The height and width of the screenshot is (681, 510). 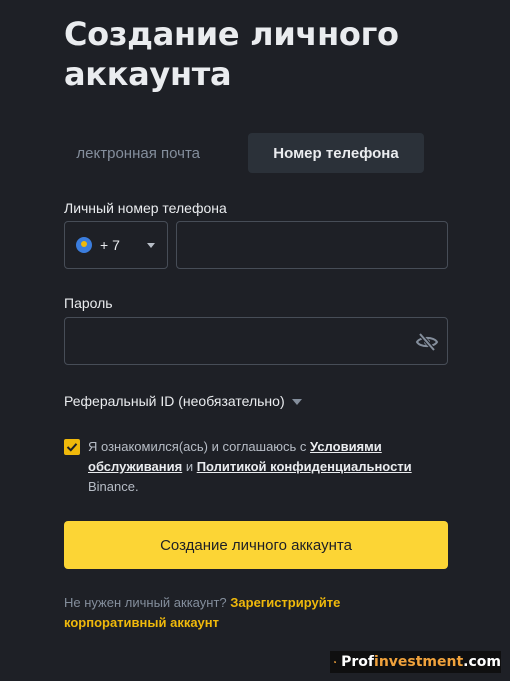 I want to click on flag-icon, so click(x=84, y=245).